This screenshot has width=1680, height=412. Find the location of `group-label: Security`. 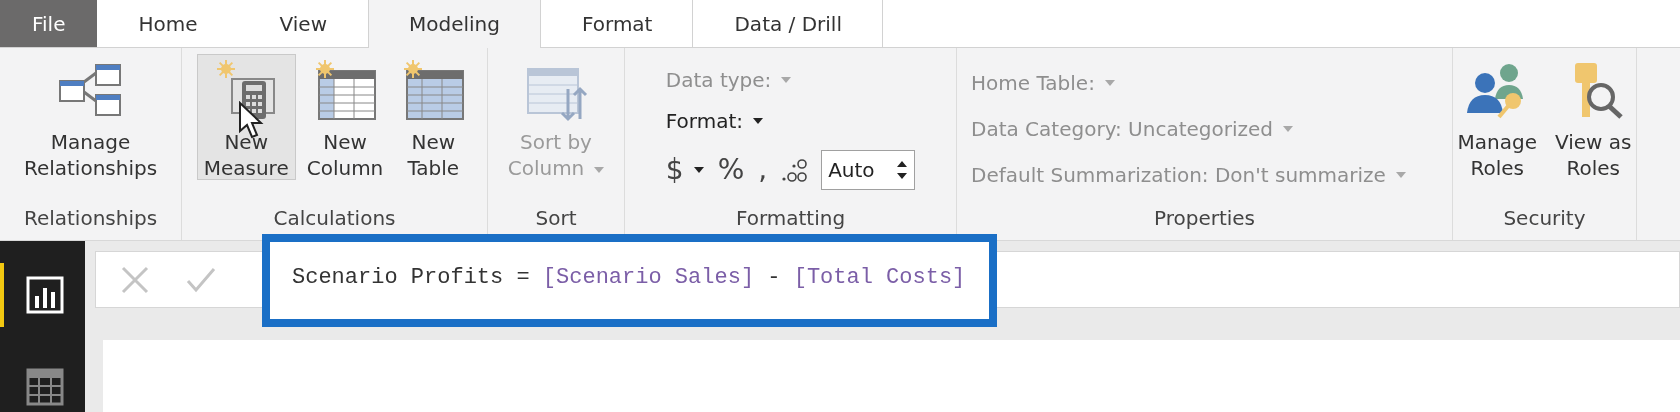

group-label: Security is located at coordinates (1544, 219).